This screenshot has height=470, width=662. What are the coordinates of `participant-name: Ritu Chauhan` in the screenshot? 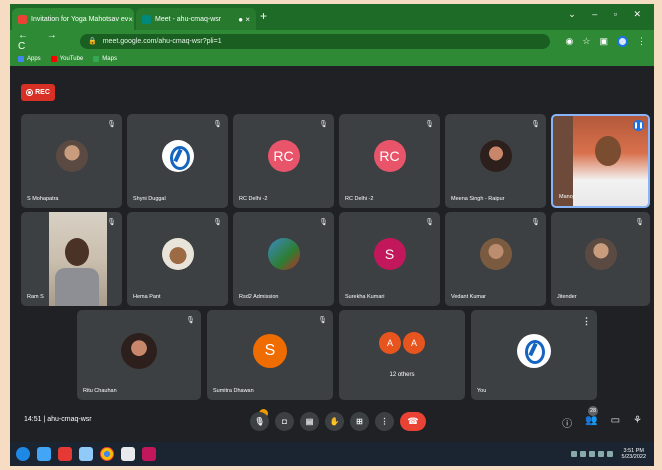 It's located at (100, 391).